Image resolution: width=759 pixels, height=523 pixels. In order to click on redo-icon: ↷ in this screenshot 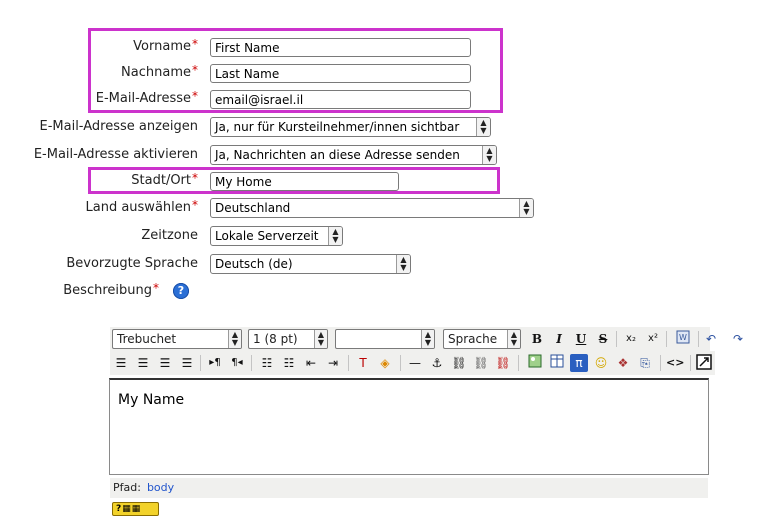, I will do `click(738, 339)`.